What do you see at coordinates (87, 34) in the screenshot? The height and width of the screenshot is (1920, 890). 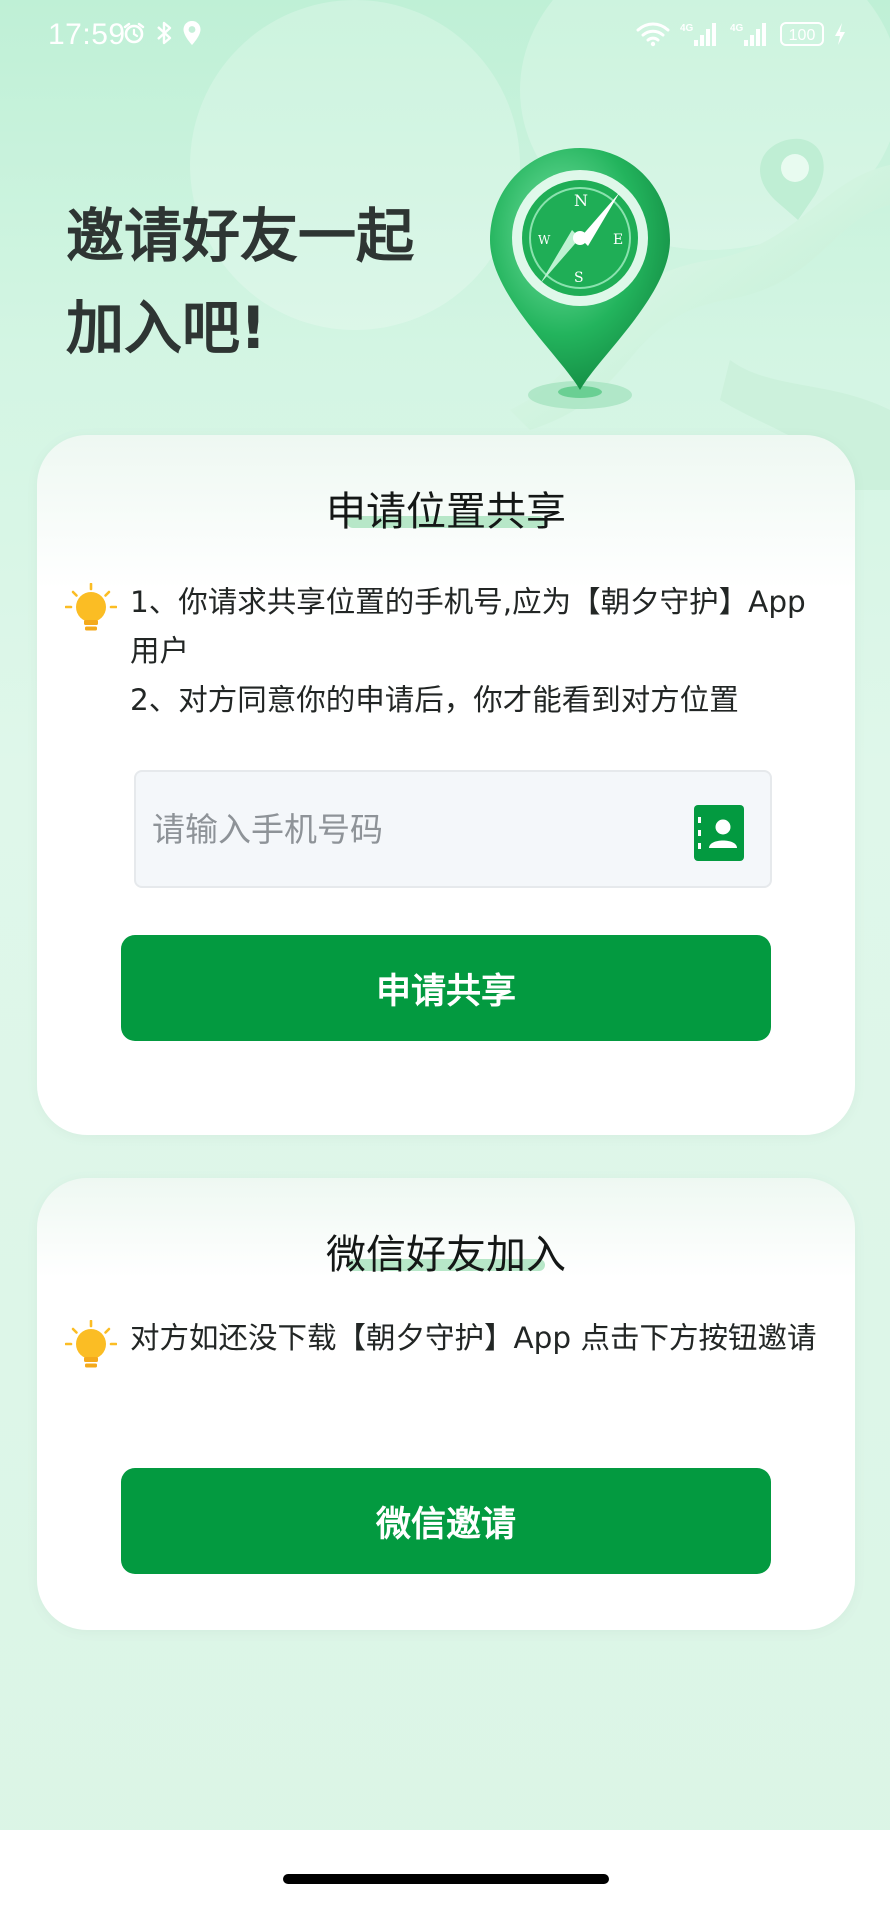 I see `status-time: 17:59` at bounding box center [87, 34].